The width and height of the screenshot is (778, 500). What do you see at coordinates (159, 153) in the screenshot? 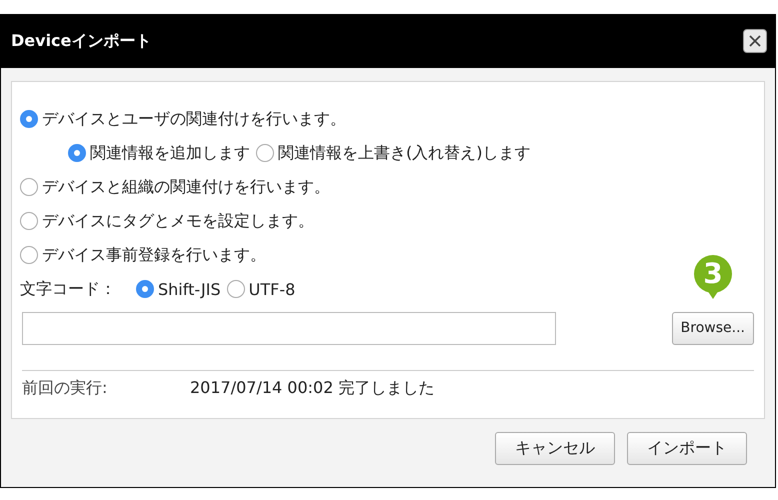
I see `radio-option: 関連情報を追加します` at bounding box center [159, 153].